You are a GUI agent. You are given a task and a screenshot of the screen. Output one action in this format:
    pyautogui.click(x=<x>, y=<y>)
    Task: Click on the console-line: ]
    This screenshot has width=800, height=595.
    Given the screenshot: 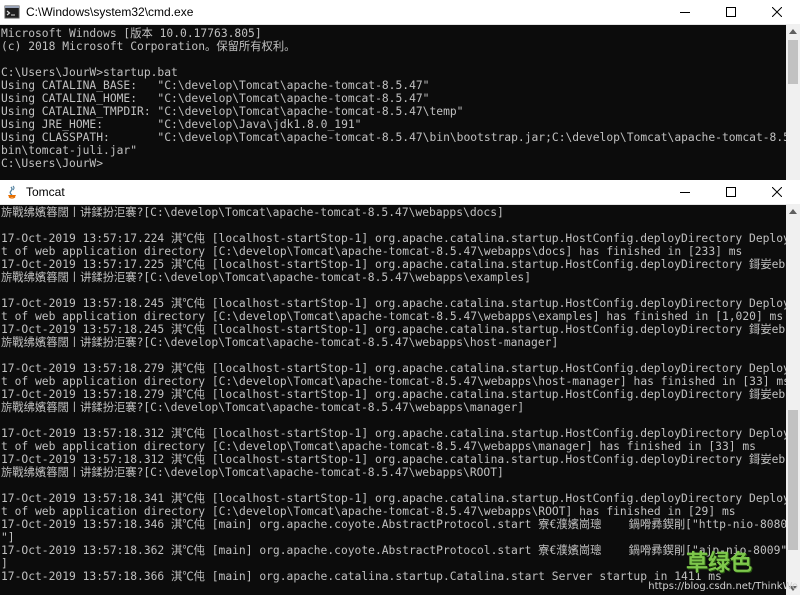 What is the action you would take?
    pyautogui.click(x=4, y=563)
    